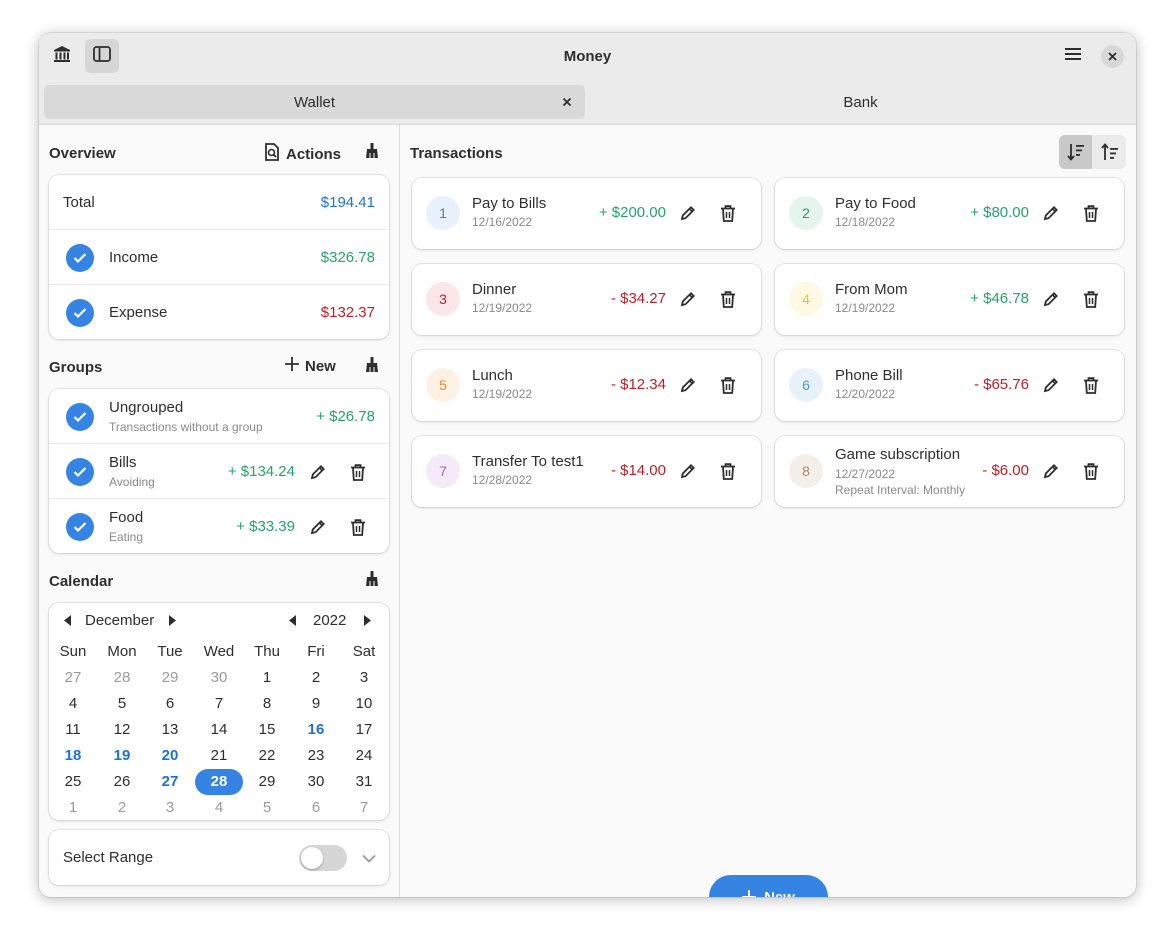 The height and width of the screenshot is (942, 1175). Describe the element at coordinates (1109, 152) in the screenshot. I see `sort-ascending-button` at that location.